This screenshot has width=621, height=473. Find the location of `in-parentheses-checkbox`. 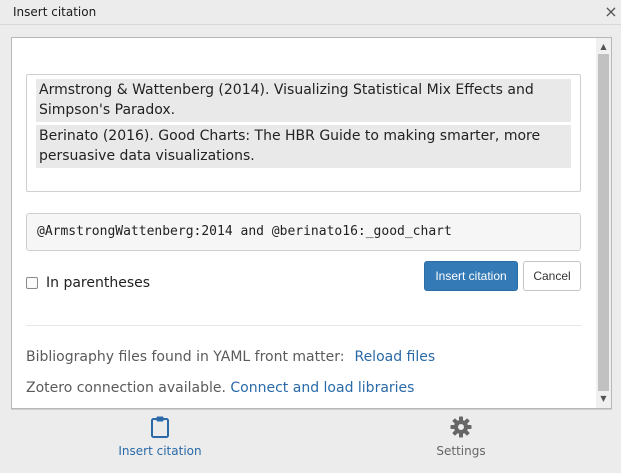

in-parentheses-checkbox is located at coordinates (32, 283).